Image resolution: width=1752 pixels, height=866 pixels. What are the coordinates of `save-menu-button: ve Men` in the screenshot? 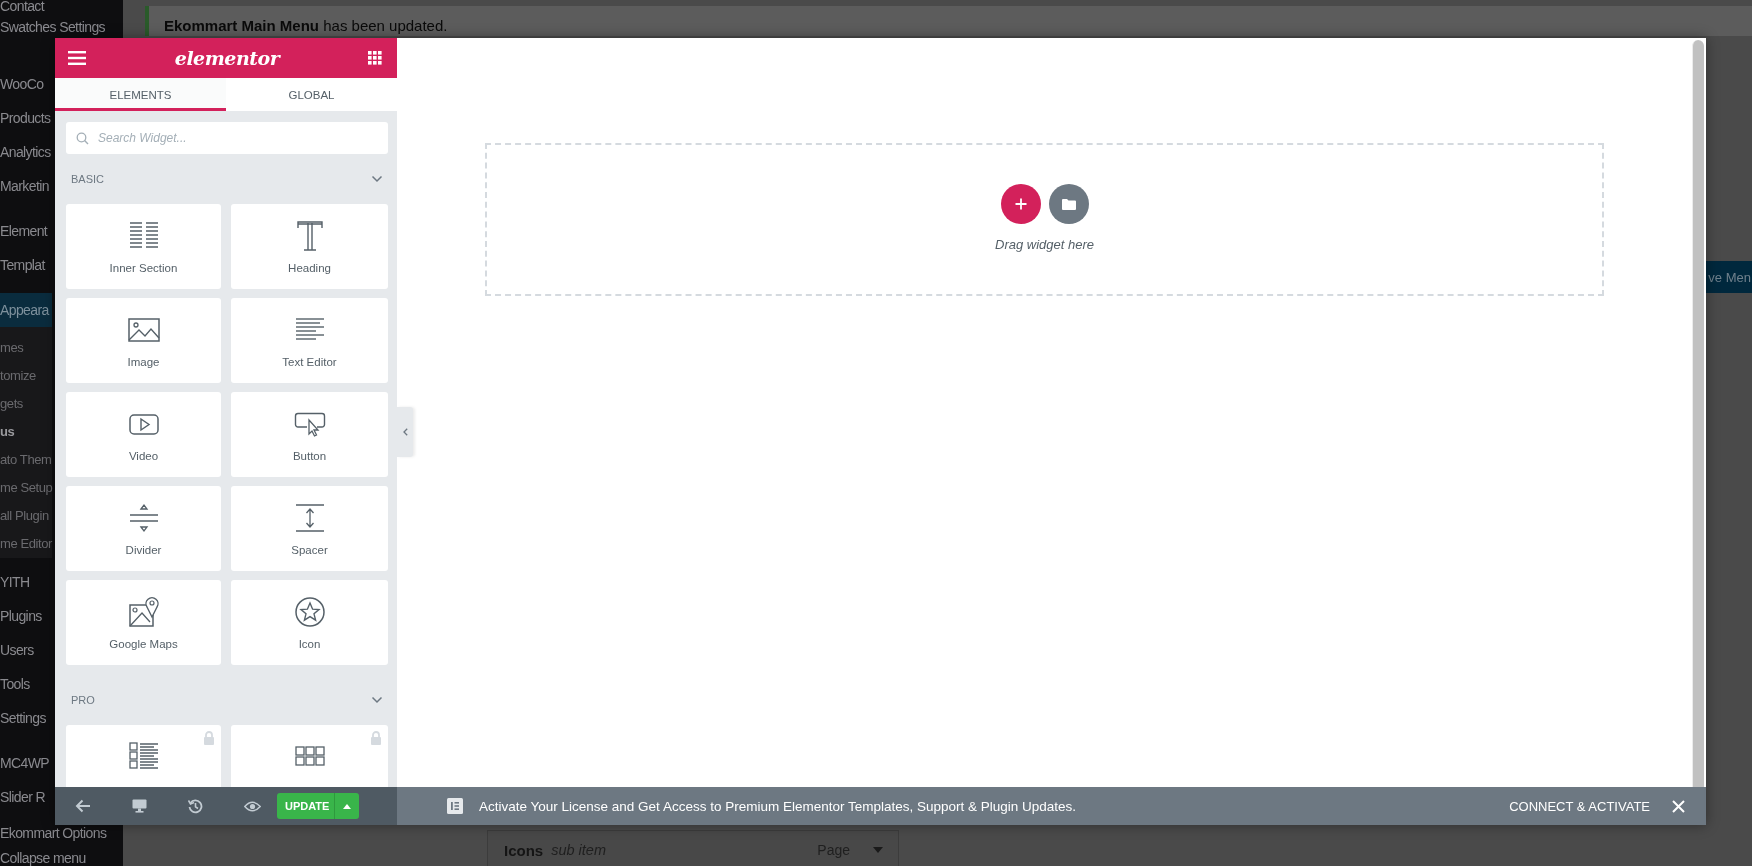 It's located at (1729, 277).